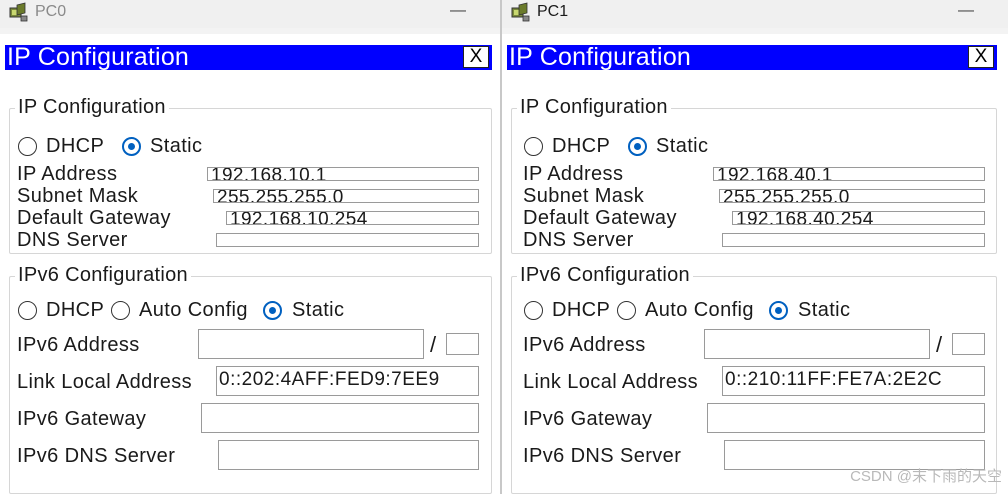  What do you see at coordinates (755, 14) in the screenshot?
I see `title-bar: PC1 —` at bounding box center [755, 14].